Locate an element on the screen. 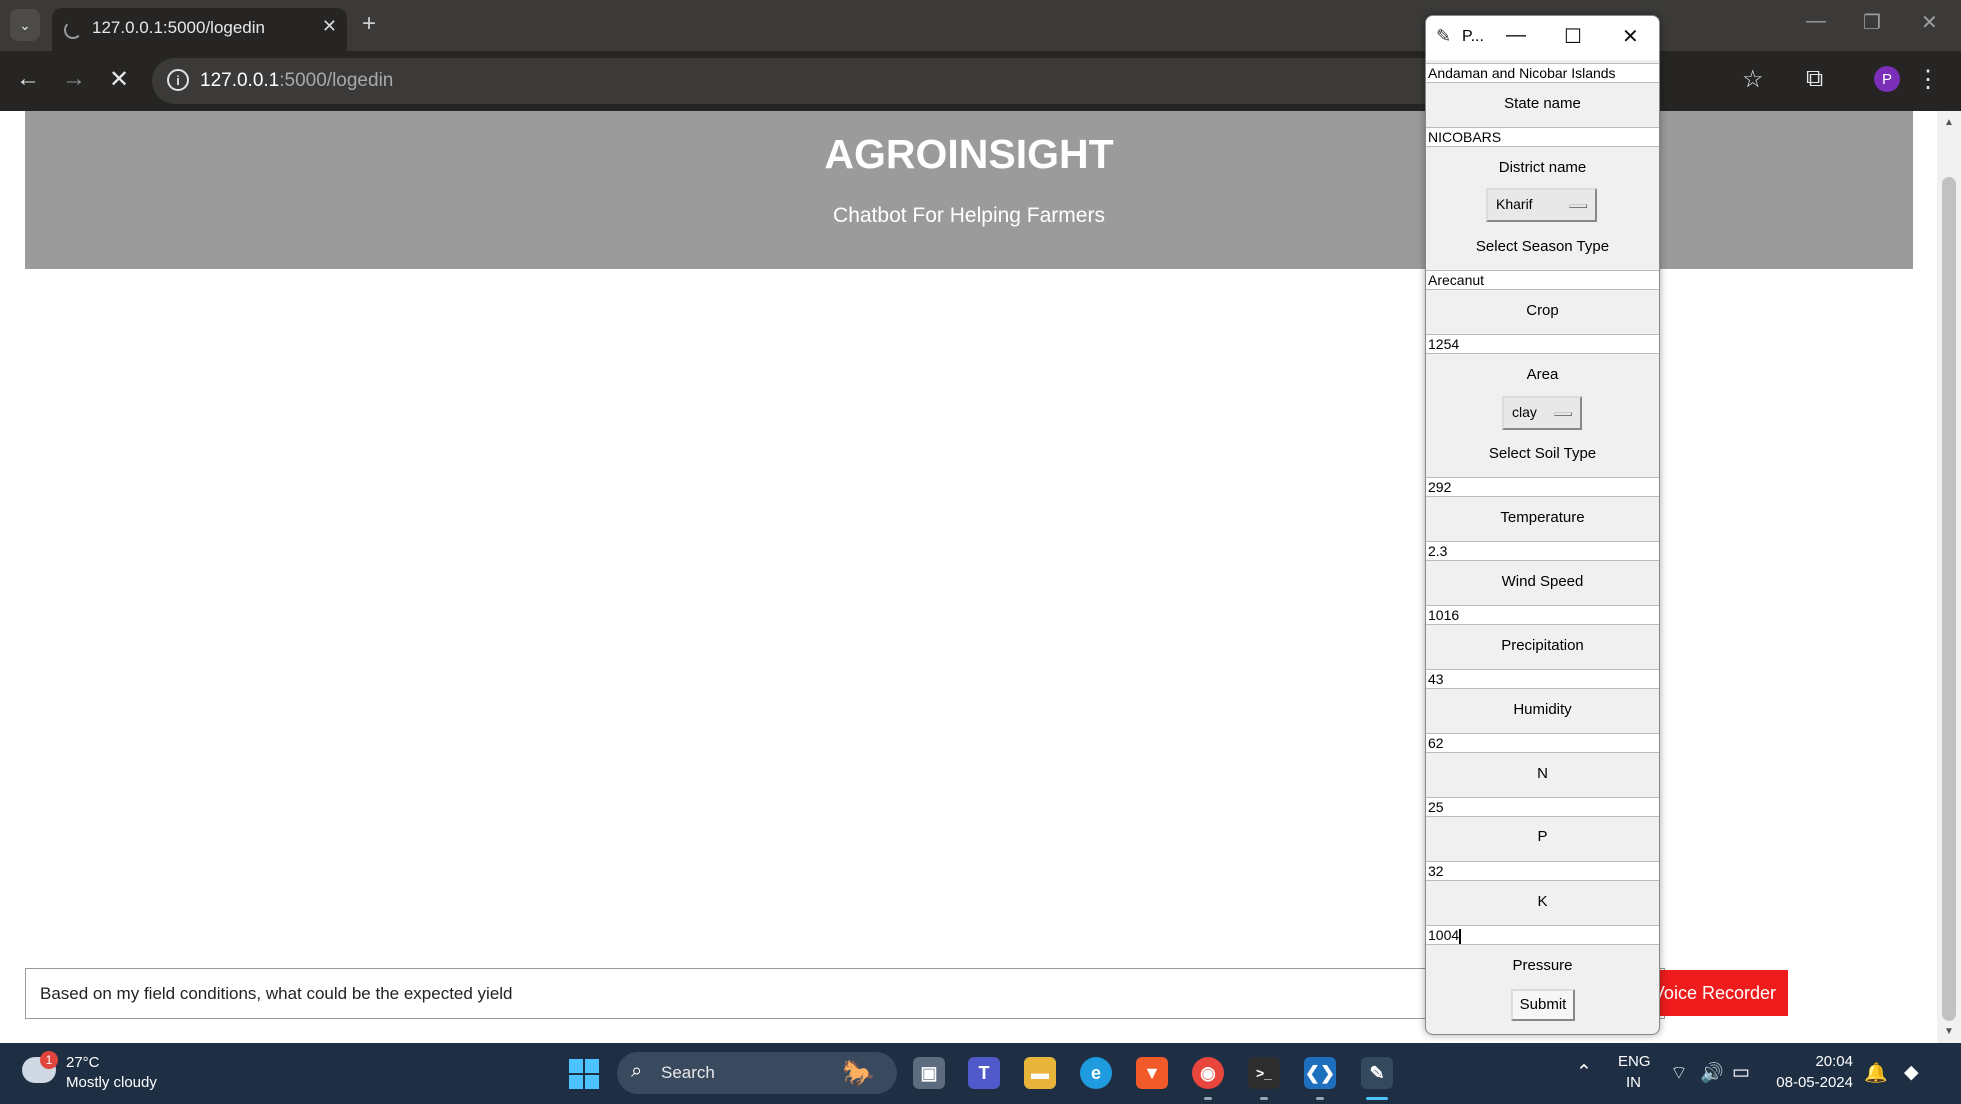  weather-temperature: 27°C is located at coordinates (83, 1062).